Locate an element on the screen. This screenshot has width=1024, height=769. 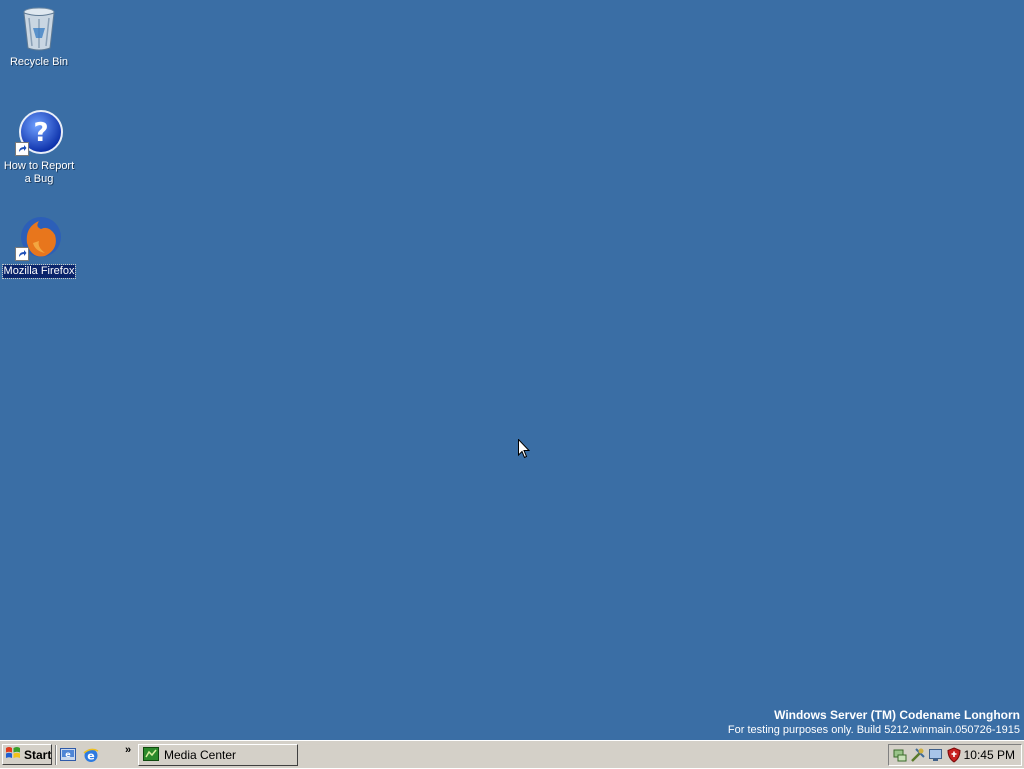
taskbar-button-media-center: Media Center is located at coordinates (218, 755).